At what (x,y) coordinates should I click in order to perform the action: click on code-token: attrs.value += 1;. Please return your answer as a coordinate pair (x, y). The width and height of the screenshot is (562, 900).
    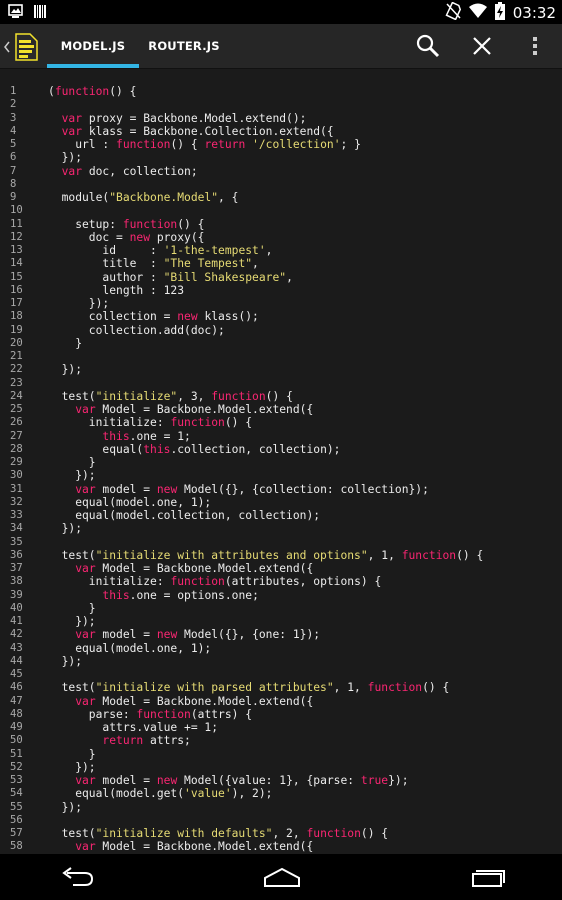
    Looking at the image, I should click on (133, 727).